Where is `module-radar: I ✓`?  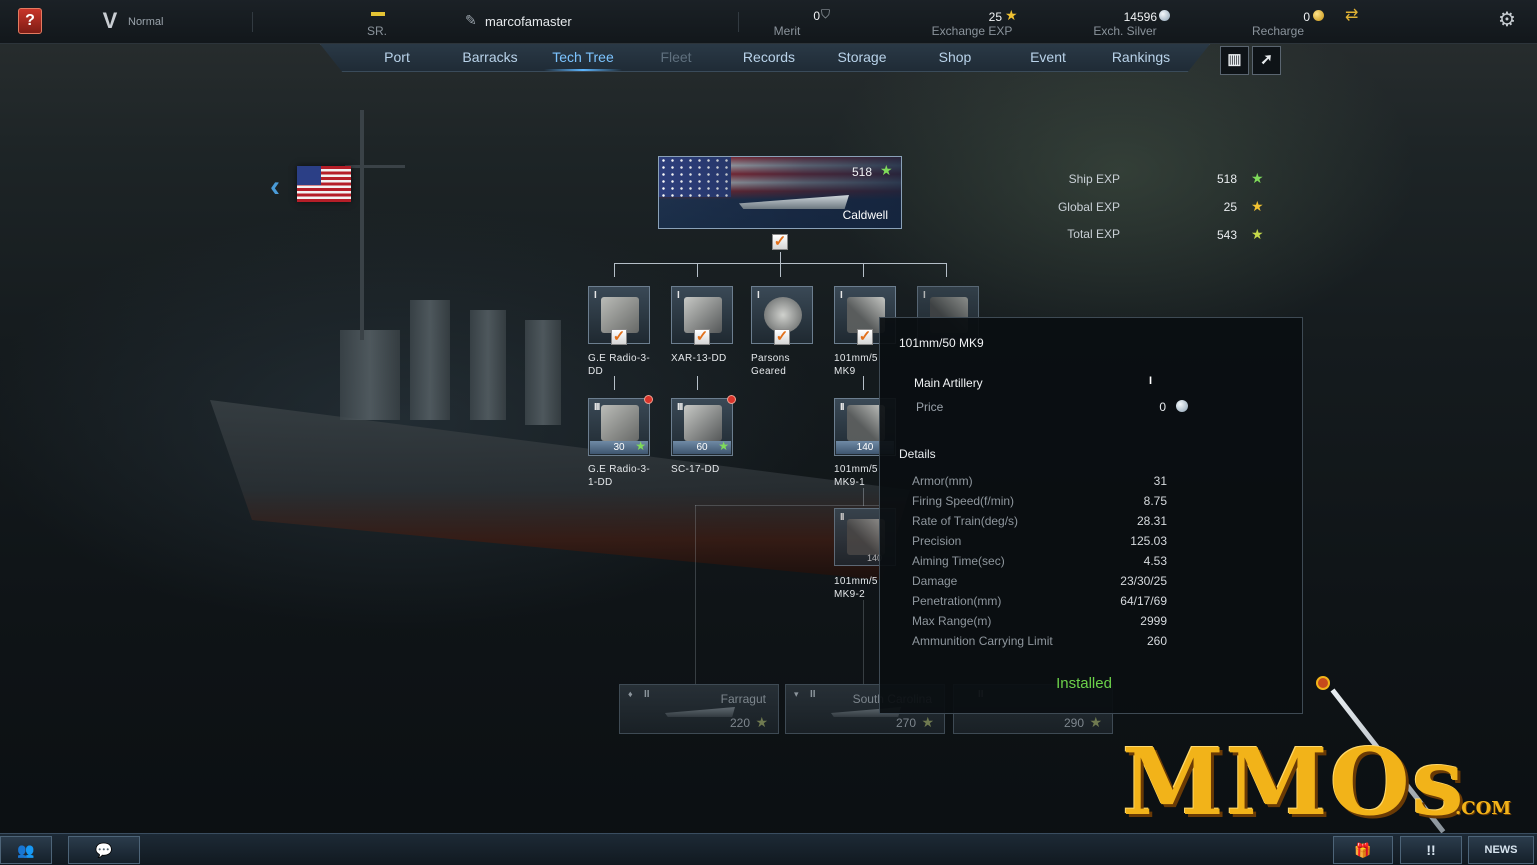 module-radar: I ✓ is located at coordinates (702, 315).